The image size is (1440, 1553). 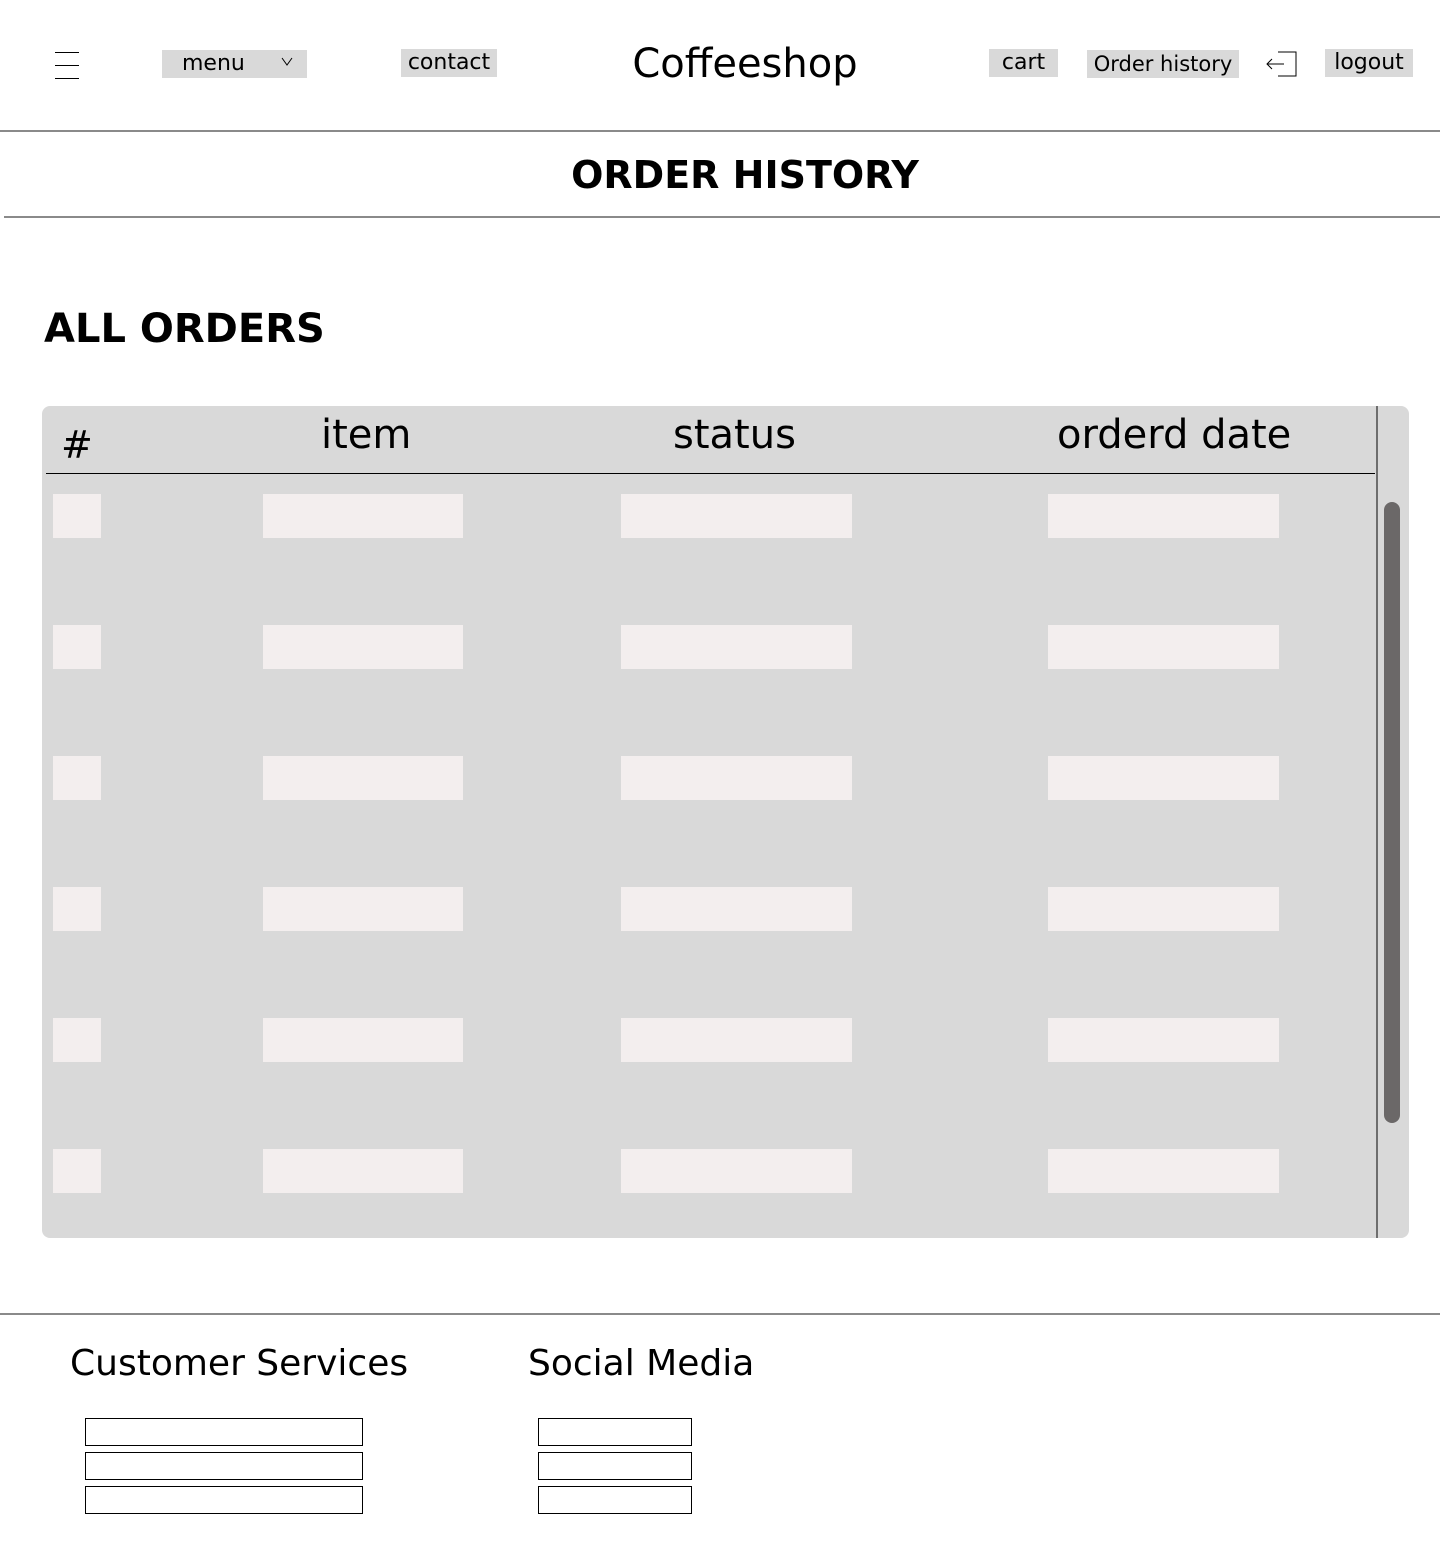 I want to click on social-media-heading: Social Media, so click(x=641, y=1363).